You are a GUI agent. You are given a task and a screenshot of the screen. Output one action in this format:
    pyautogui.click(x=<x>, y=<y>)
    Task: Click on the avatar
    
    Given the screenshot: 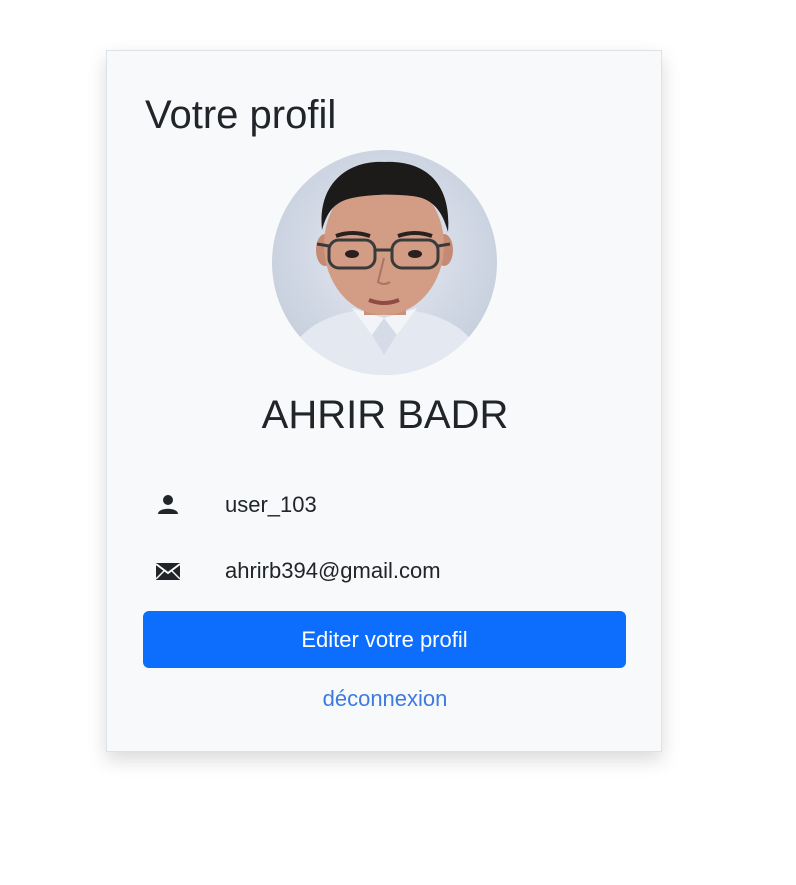 What is the action you would take?
    pyautogui.click(x=384, y=262)
    